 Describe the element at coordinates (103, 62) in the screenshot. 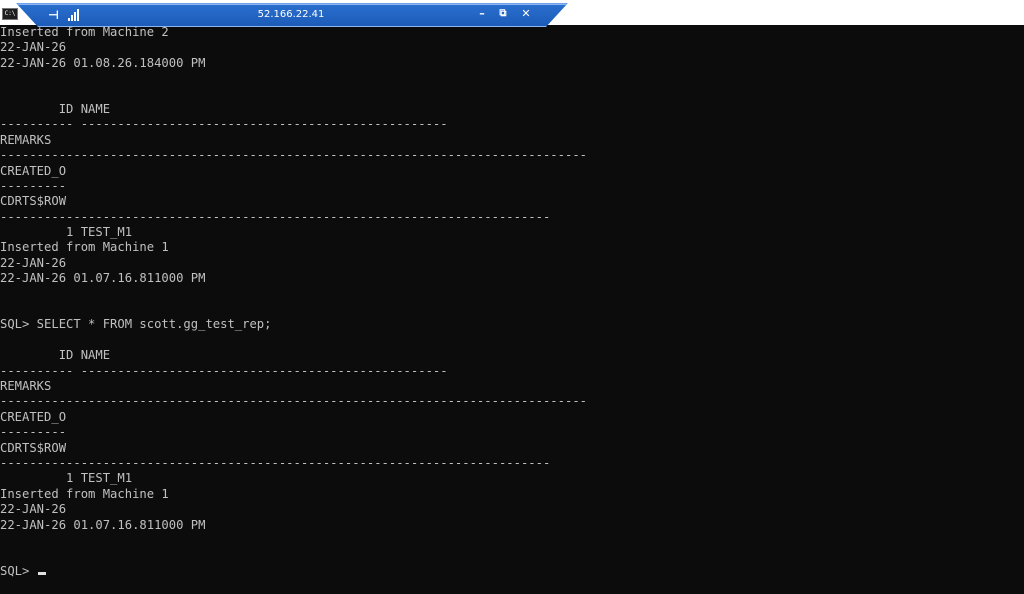

I see `console-line: 22-JAN-26 01.08.26.184000 PM` at that location.